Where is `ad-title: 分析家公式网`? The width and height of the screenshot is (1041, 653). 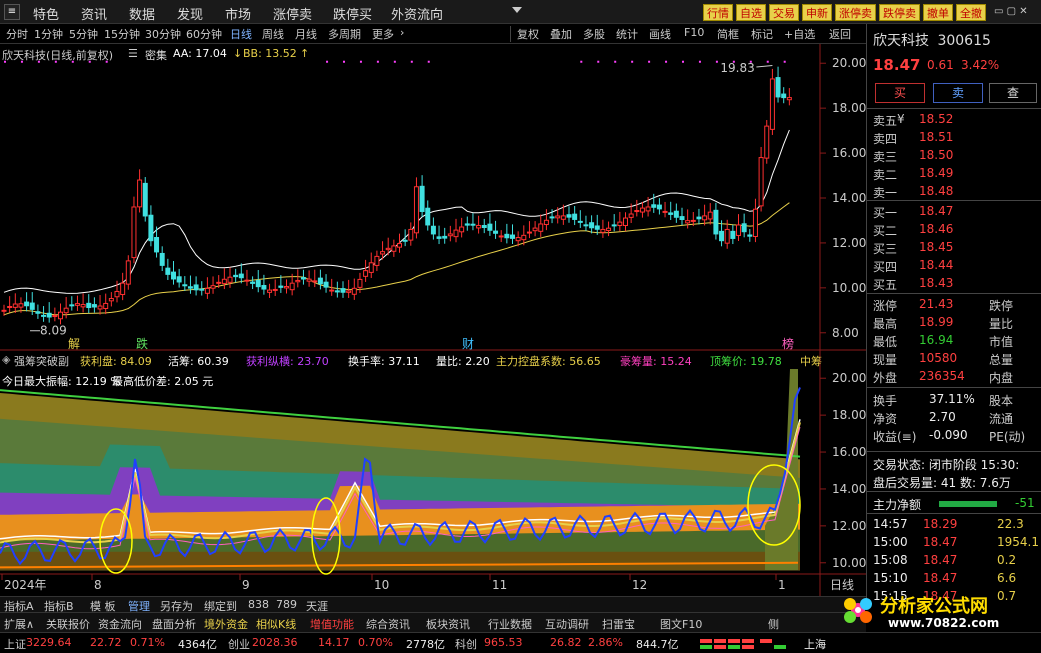 ad-title: 分析家公式网 is located at coordinates (934, 606).